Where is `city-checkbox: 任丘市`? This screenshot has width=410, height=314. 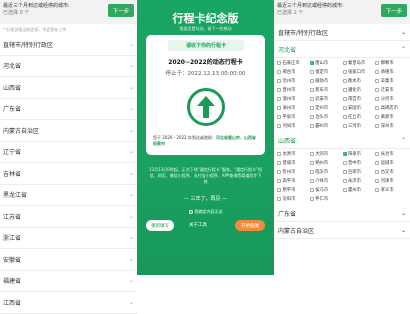 city-checkbox: 任丘市 is located at coordinates (359, 117).